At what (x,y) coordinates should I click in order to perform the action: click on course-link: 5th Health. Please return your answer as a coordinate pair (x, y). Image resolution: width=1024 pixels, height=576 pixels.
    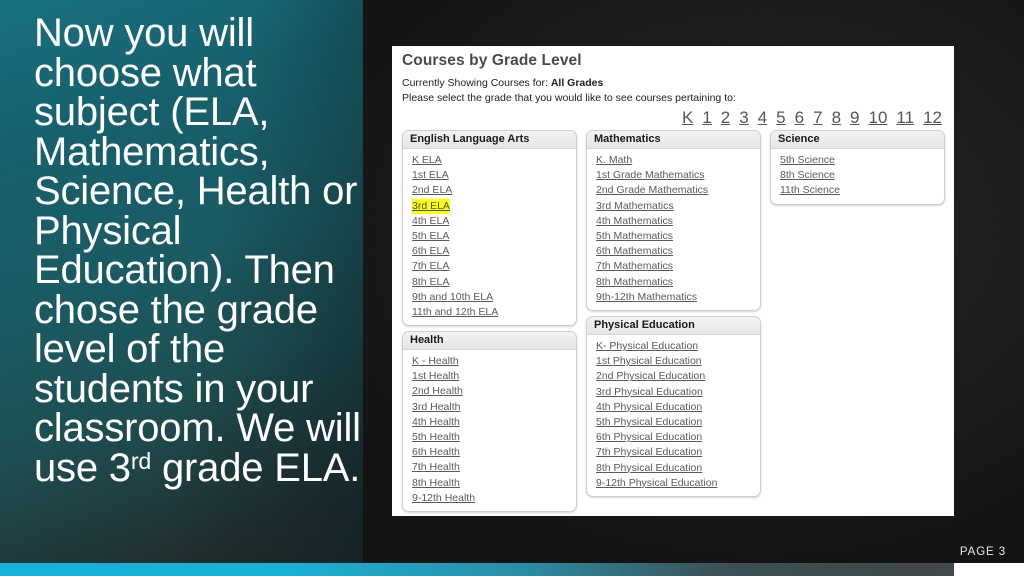
    Looking at the image, I should click on (436, 437).